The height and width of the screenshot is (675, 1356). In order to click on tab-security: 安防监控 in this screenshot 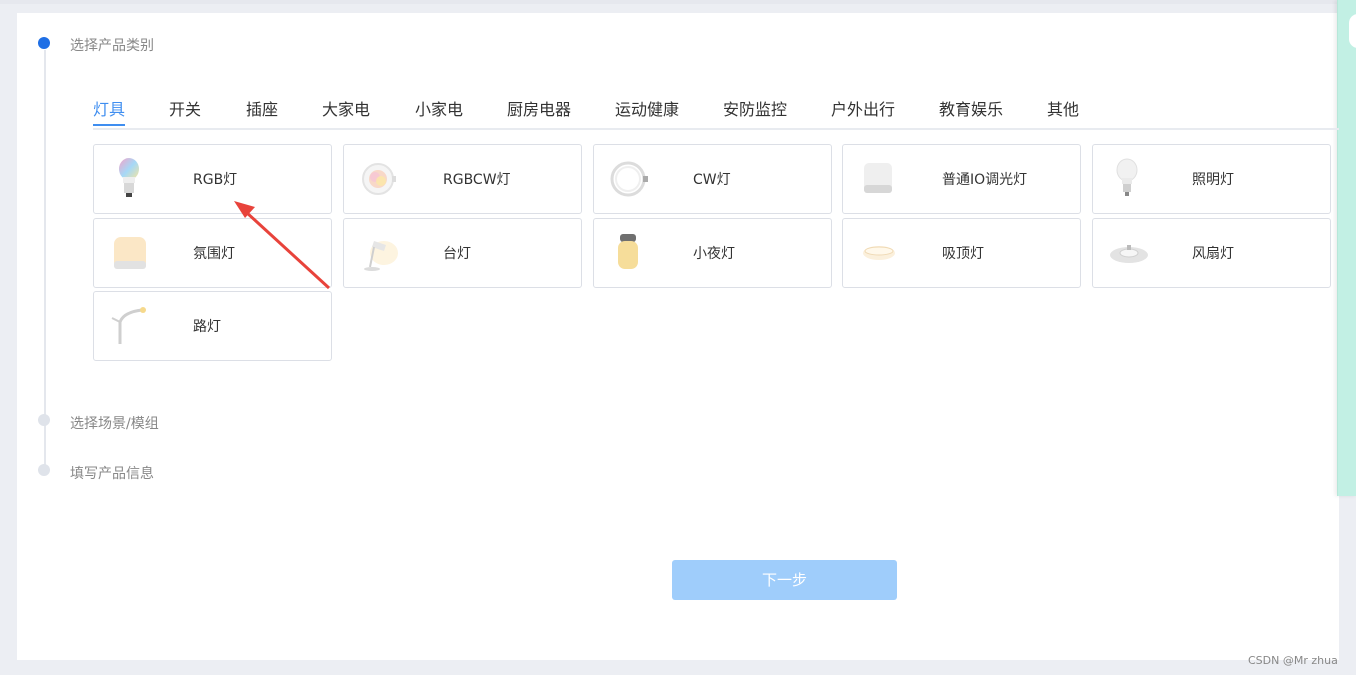, I will do `click(755, 108)`.